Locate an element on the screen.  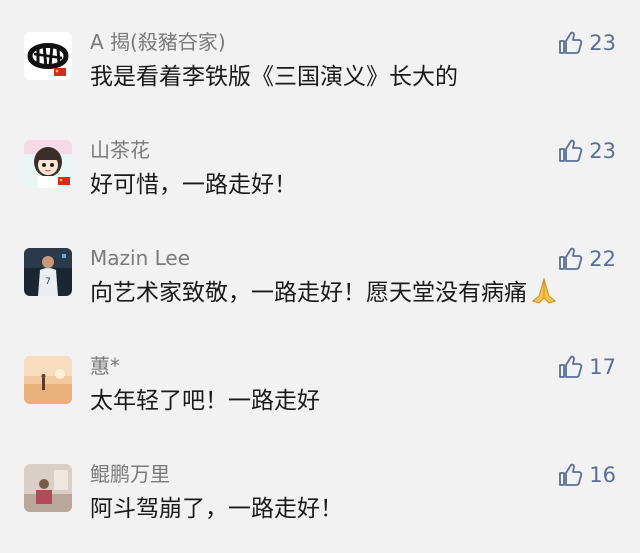
beach-sunset-avatar-icon is located at coordinates (48, 380).